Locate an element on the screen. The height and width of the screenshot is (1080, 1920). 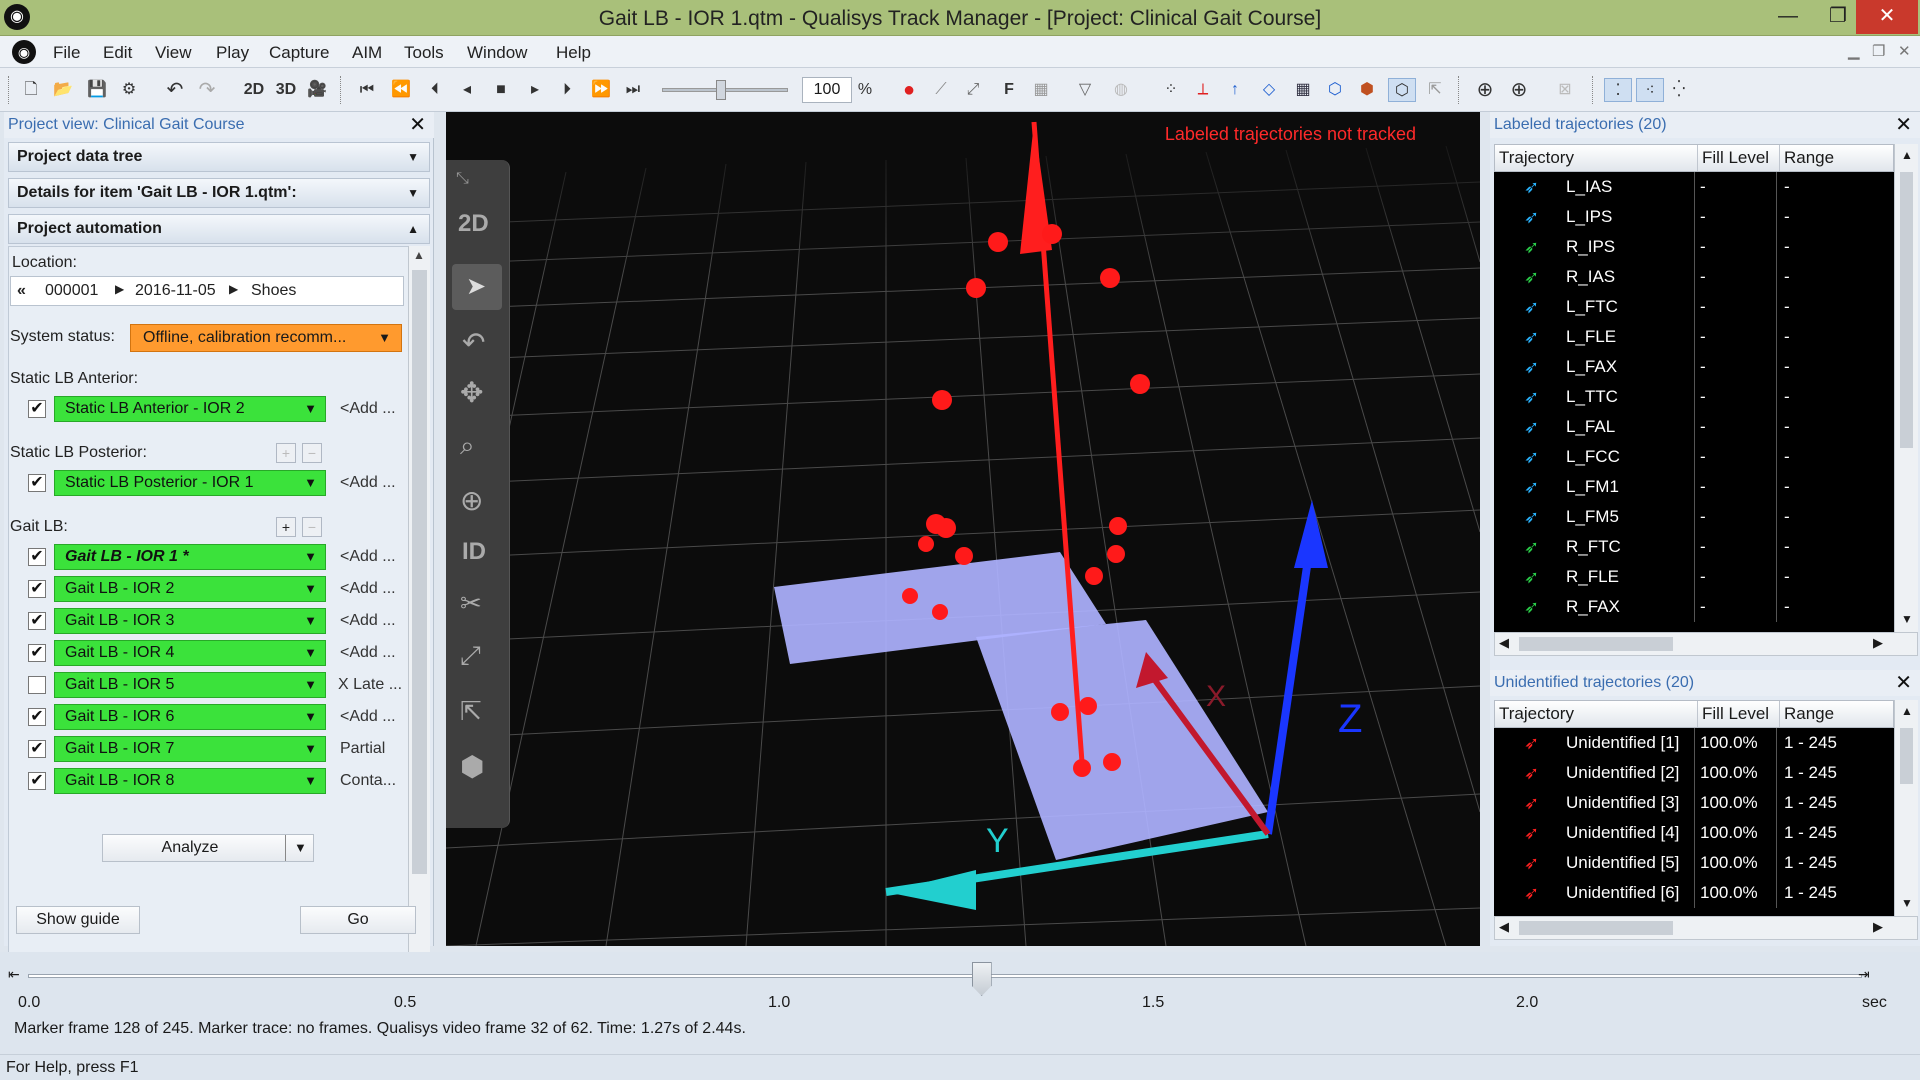
force-icon: F is located at coordinates (1009, 90).